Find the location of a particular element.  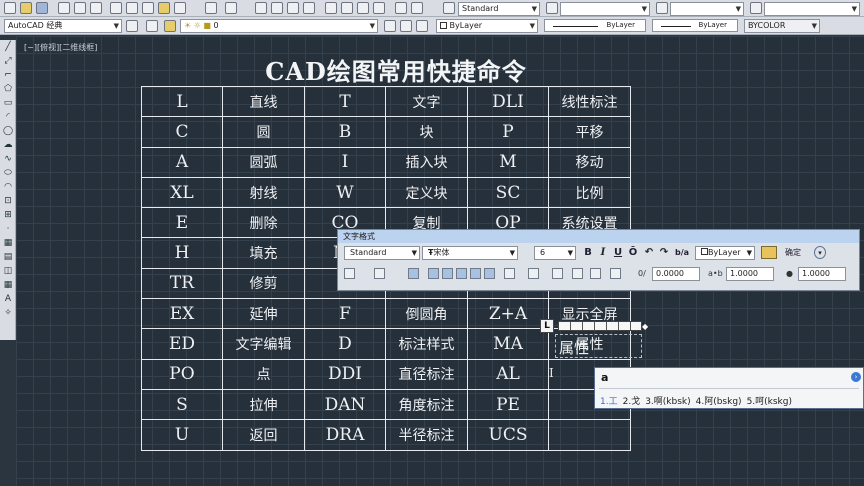

symbol-icon is located at coordinates (615, 273).